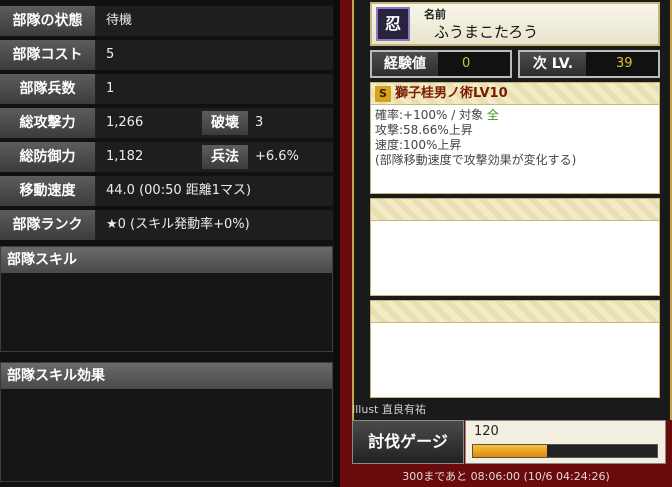  I want to click on next-level-cell: 次 LV. 39, so click(589, 64).